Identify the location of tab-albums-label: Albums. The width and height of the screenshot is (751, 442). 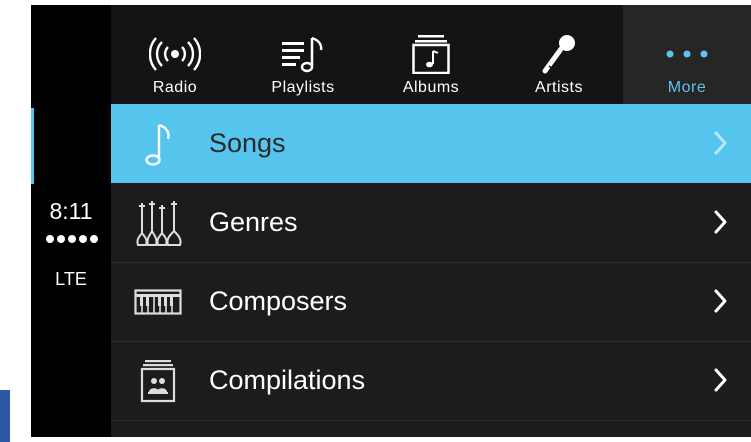
(431, 87).